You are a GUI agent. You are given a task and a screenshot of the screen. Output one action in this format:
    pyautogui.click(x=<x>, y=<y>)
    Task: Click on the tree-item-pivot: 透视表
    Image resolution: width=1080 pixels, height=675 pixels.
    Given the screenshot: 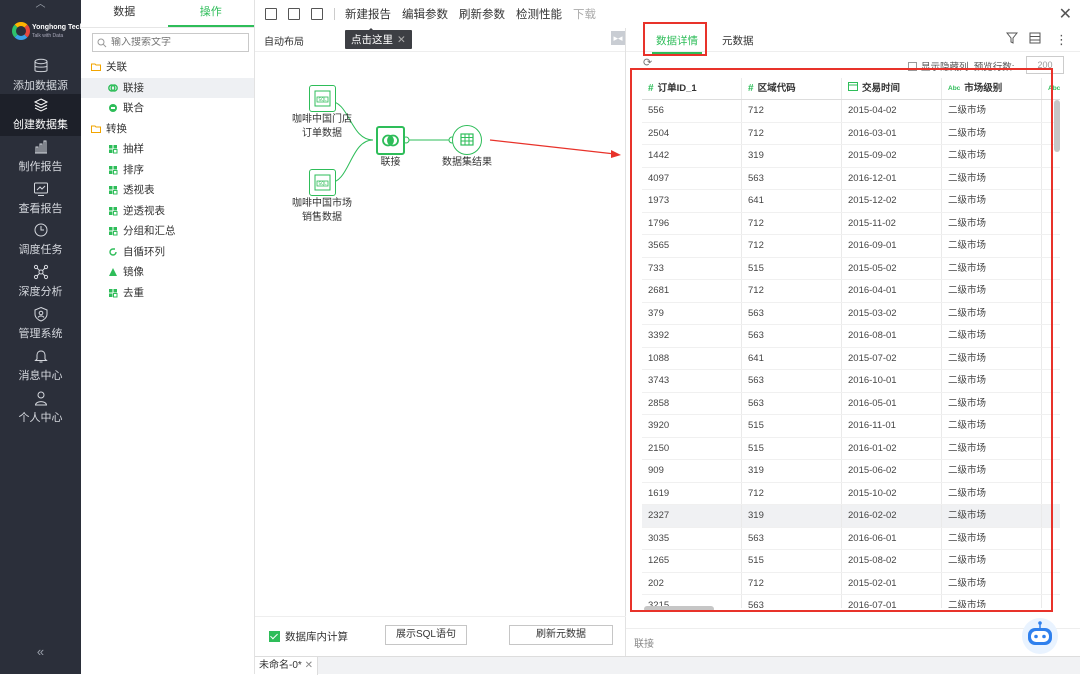 What is the action you would take?
    pyautogui.click(x=167, y=190)
    